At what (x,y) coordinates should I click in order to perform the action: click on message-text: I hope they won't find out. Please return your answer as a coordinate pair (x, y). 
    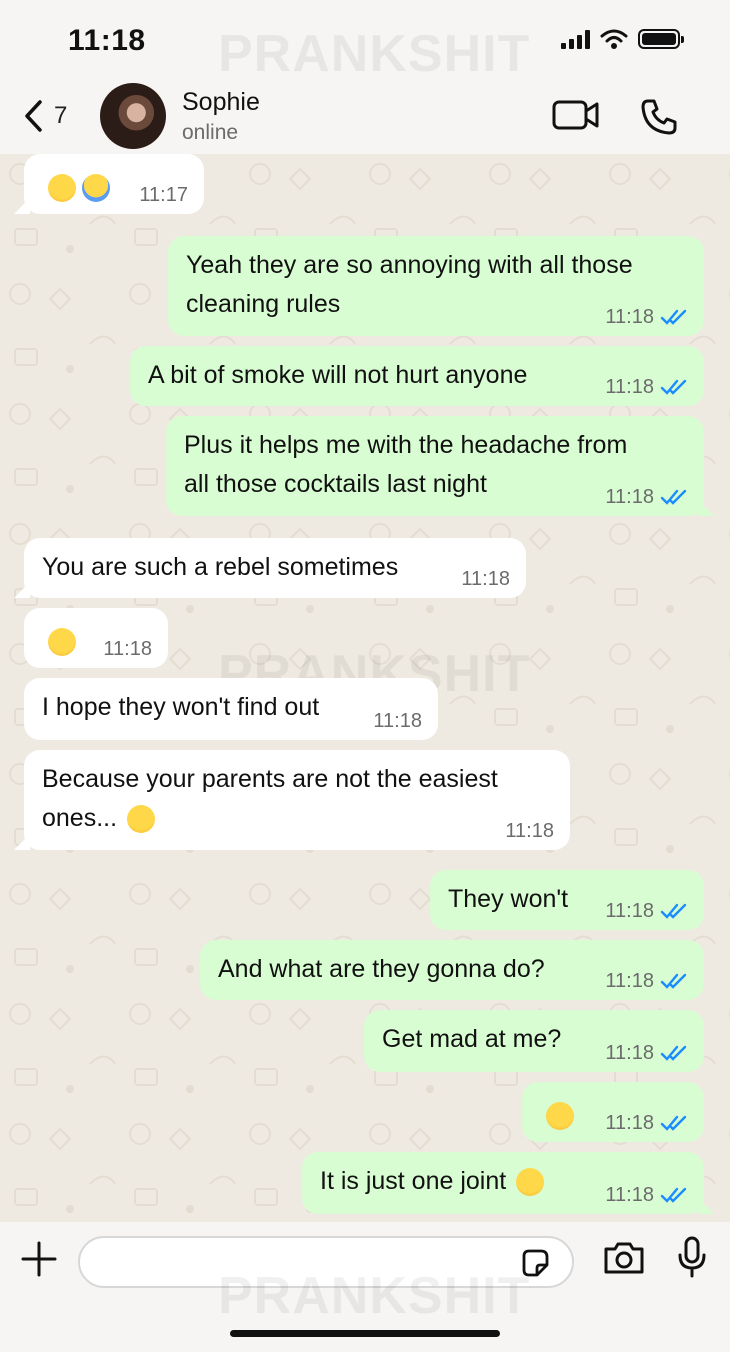
    Looking at the image, I should click on (181, 707).